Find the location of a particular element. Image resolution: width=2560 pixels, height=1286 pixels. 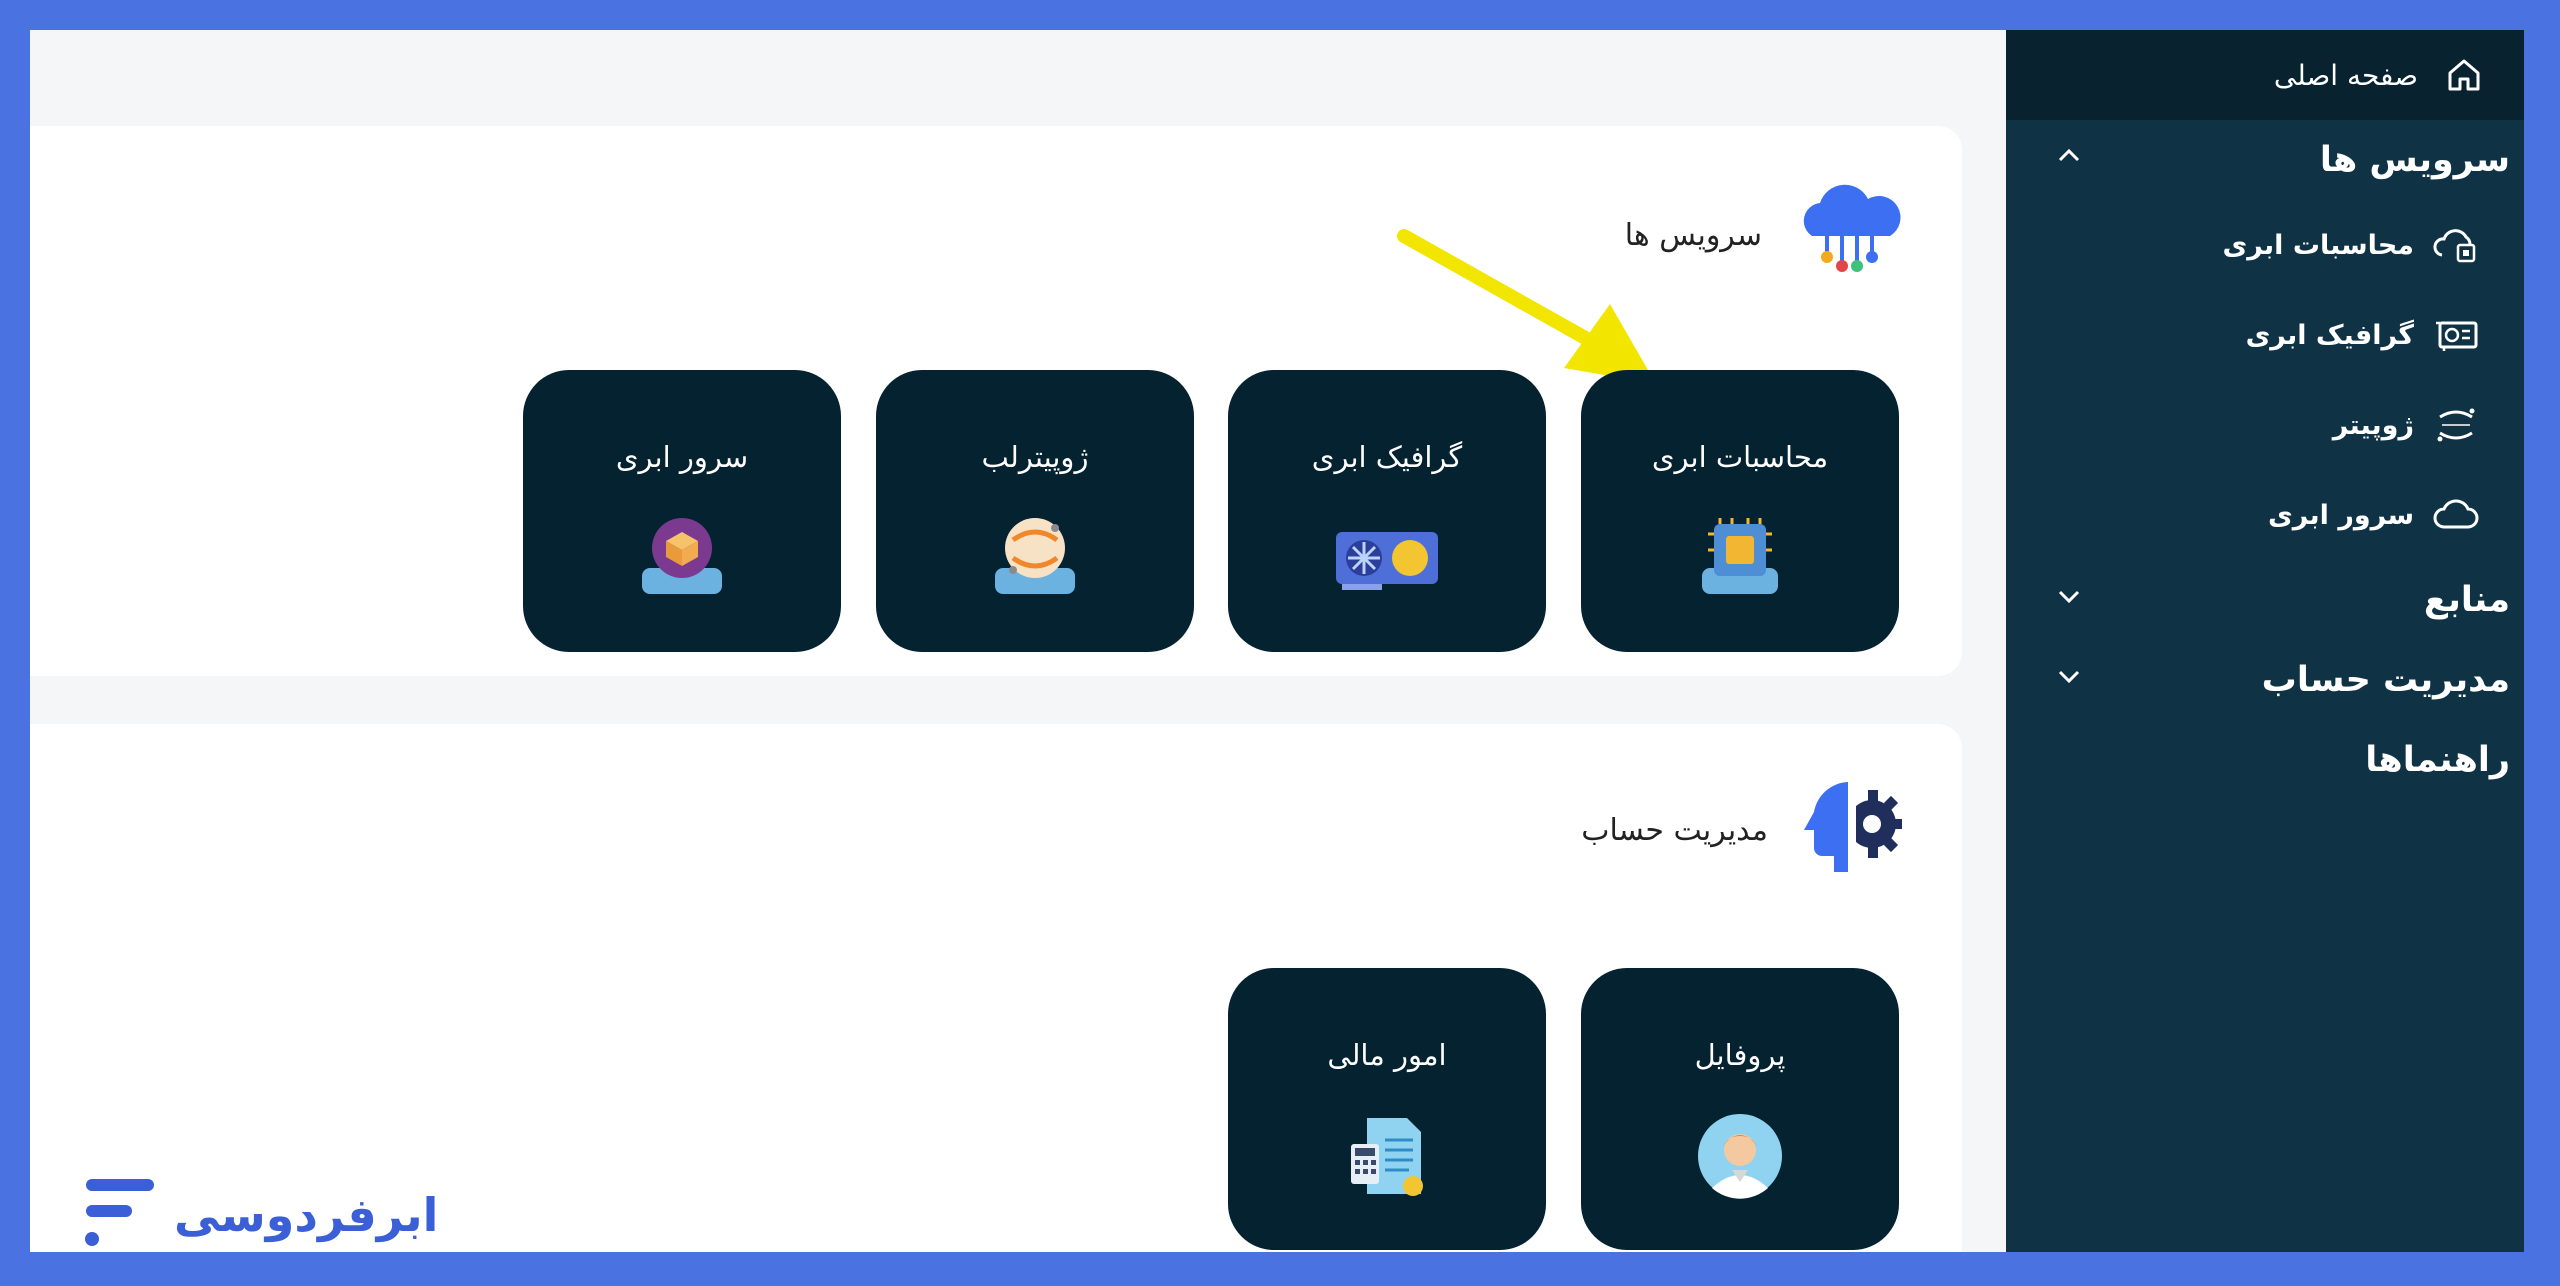

sidebar-section-services: سرویس ها is located at coordinates (2265, 160).